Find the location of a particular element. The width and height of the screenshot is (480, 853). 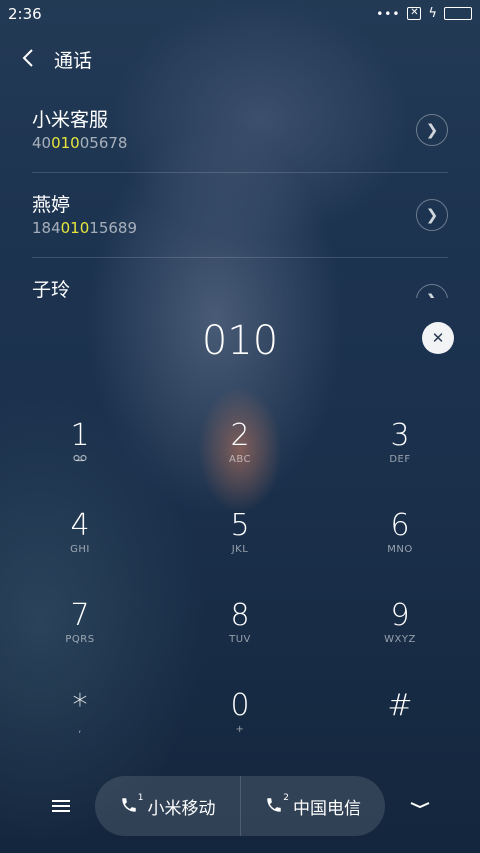

key-letters: , is located at coordinates (80, 729).